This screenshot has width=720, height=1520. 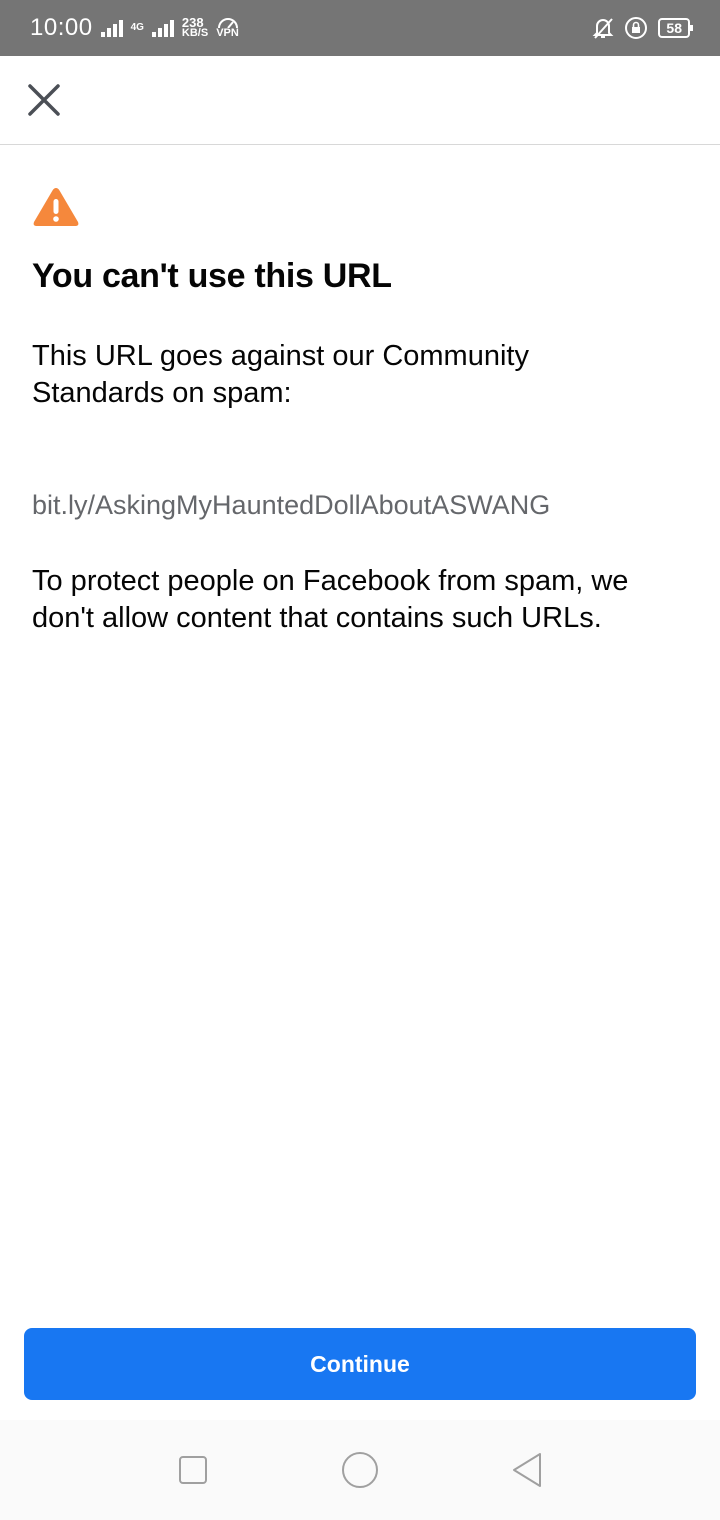 I want to click on status-bar: 10:00 4G 238 KB/S VPN 58, so click(x=360, y=28).